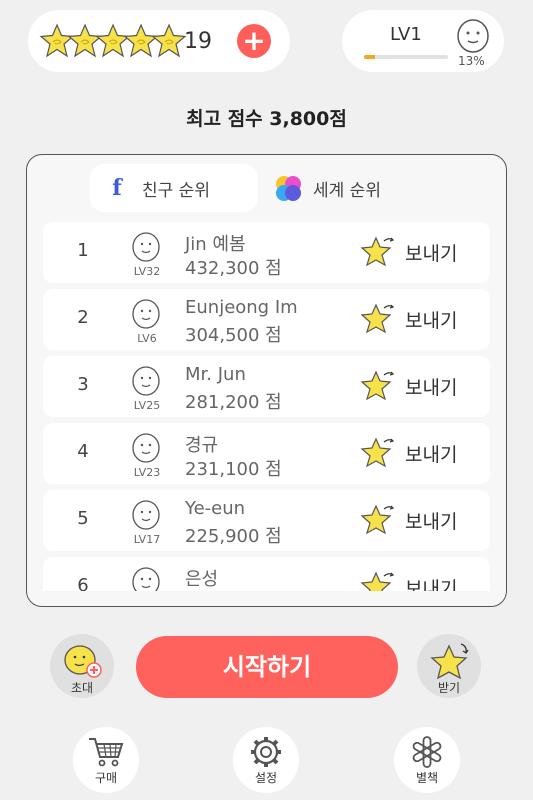 Image resolution: width=533 pixels, height=800 pixels. Describe the element at coordinates (406, 34) in the screenshot. I see `level-label: LV1` at that location.